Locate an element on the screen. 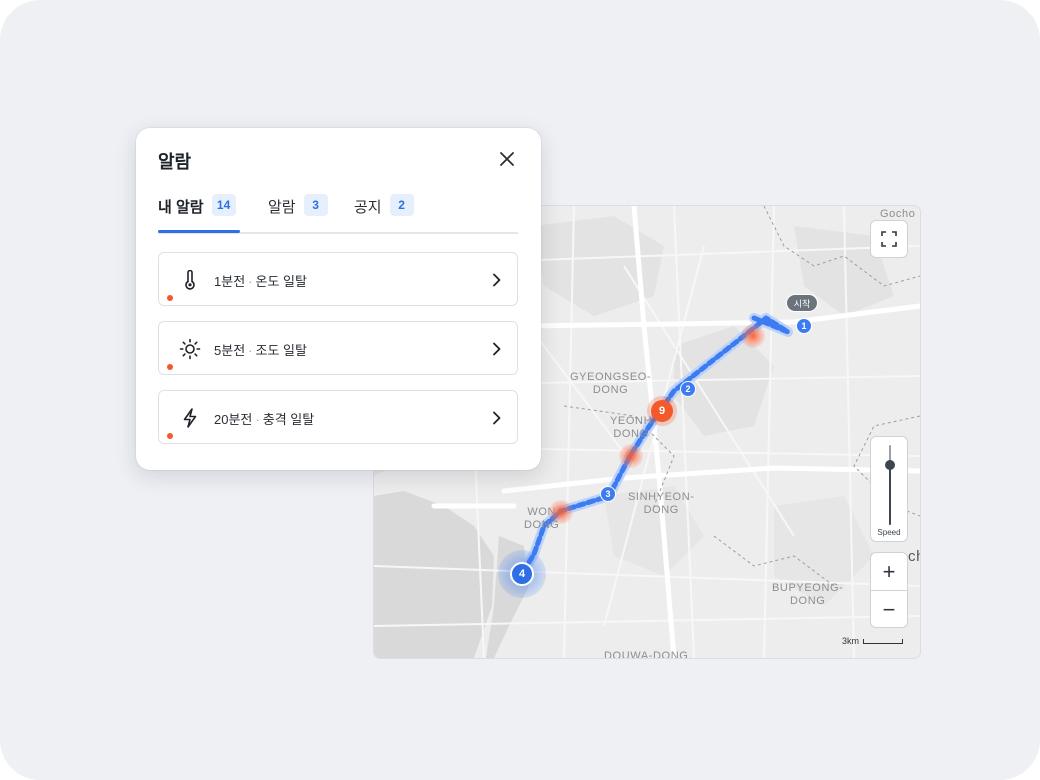 The width and height of the screenshot is (1040, 780). alarm-item-time: 5분전 is located at coordinates (230, 350).